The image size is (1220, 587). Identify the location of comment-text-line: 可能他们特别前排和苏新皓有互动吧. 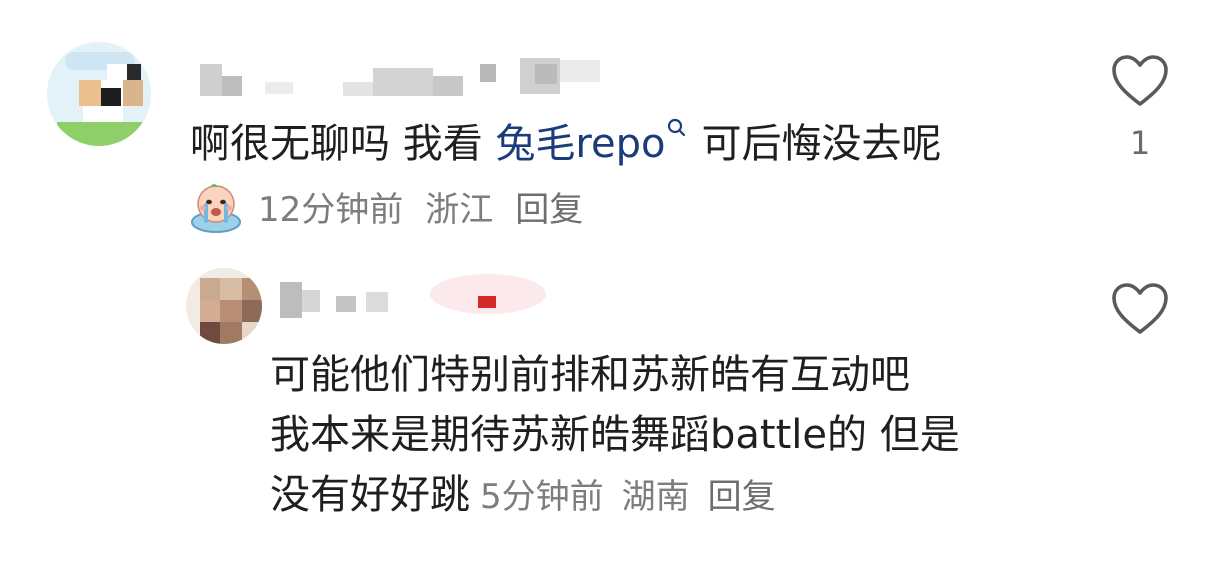
(590, 375).